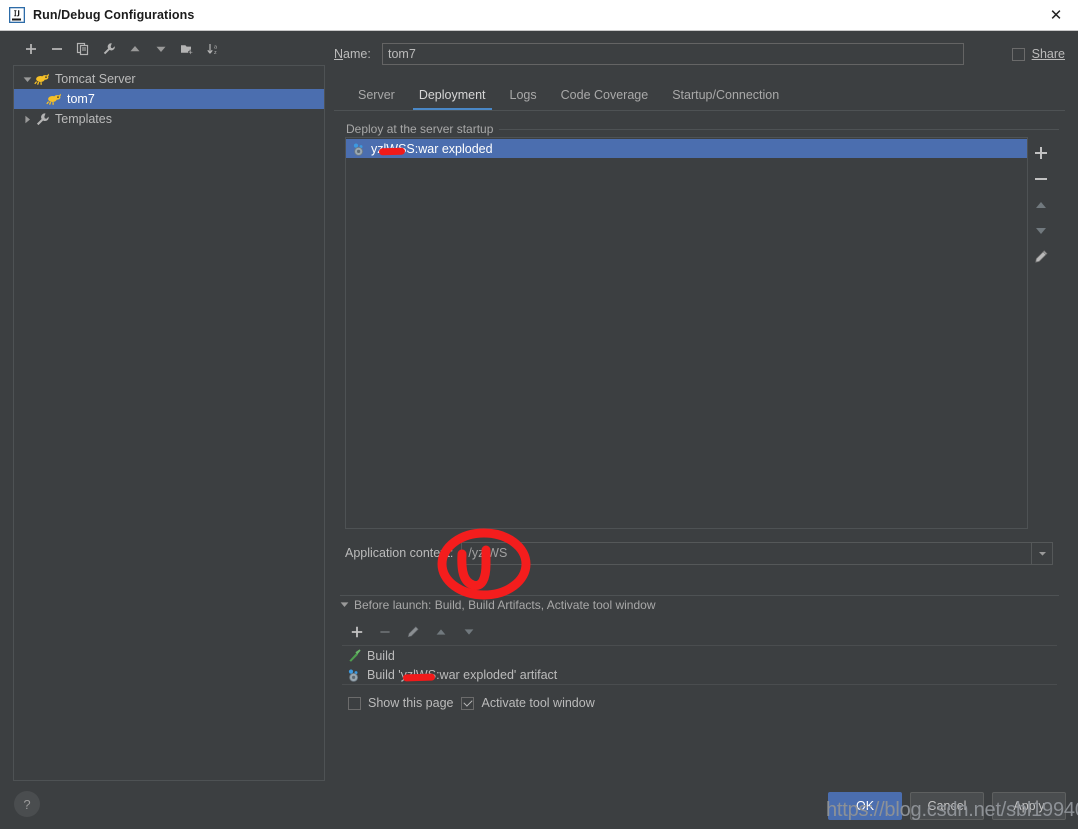  What do you see at coordinates (83, 49) in the screenshot?
I see `copy-icon` at bounding box center [83, 49].